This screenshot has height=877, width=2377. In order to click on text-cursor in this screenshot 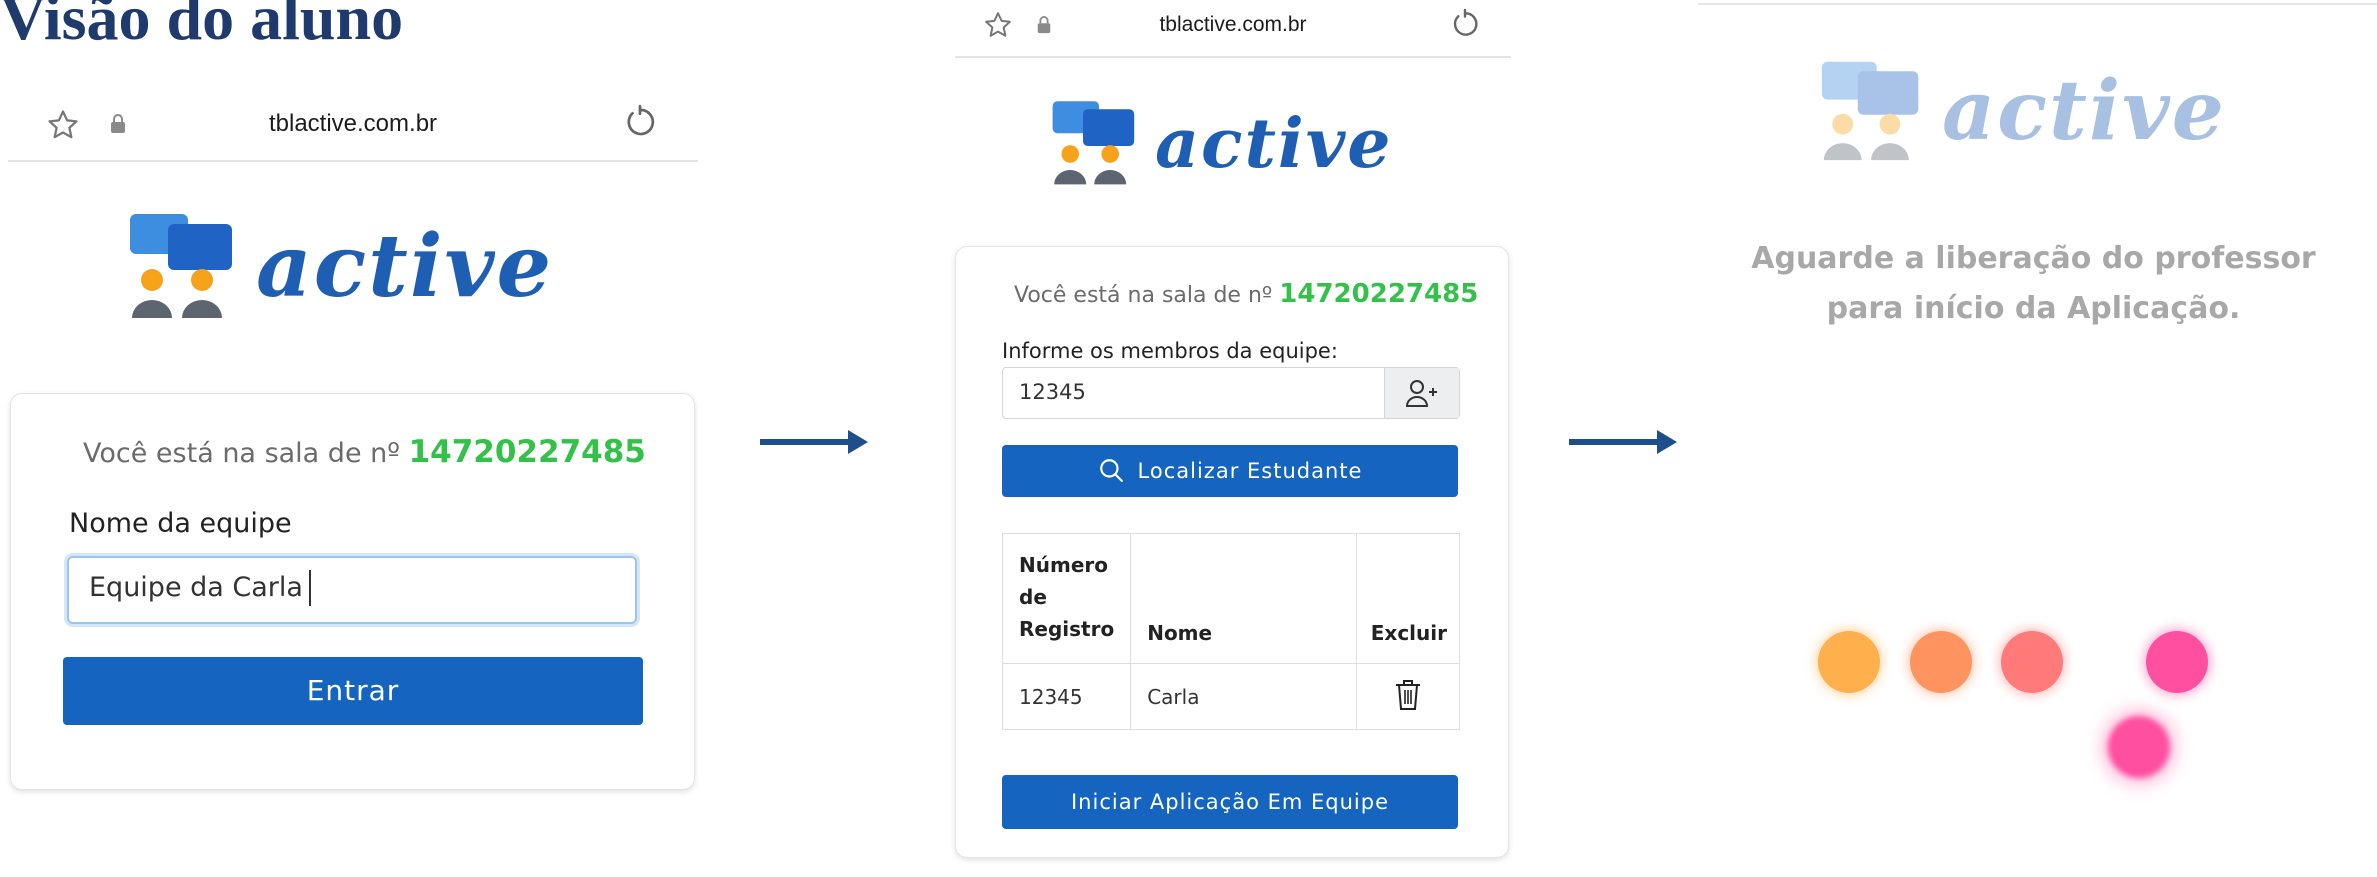, I will do `click(310, 588)`.